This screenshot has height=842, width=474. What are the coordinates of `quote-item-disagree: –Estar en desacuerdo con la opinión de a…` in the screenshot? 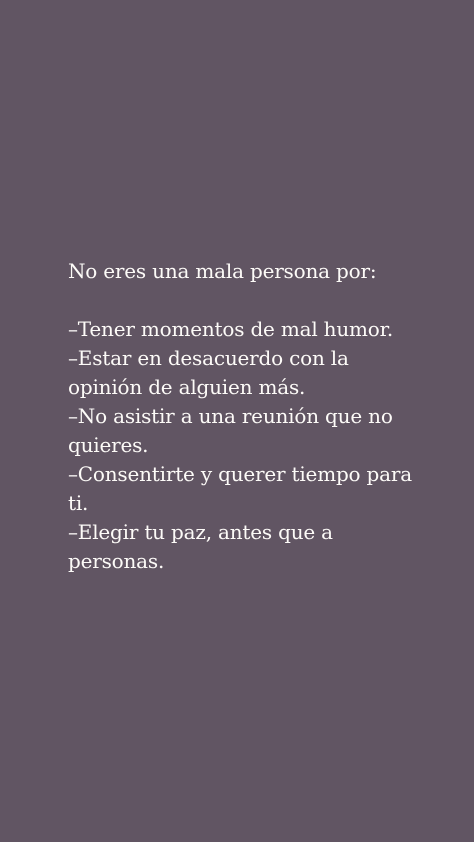 It's located at (208, 372).